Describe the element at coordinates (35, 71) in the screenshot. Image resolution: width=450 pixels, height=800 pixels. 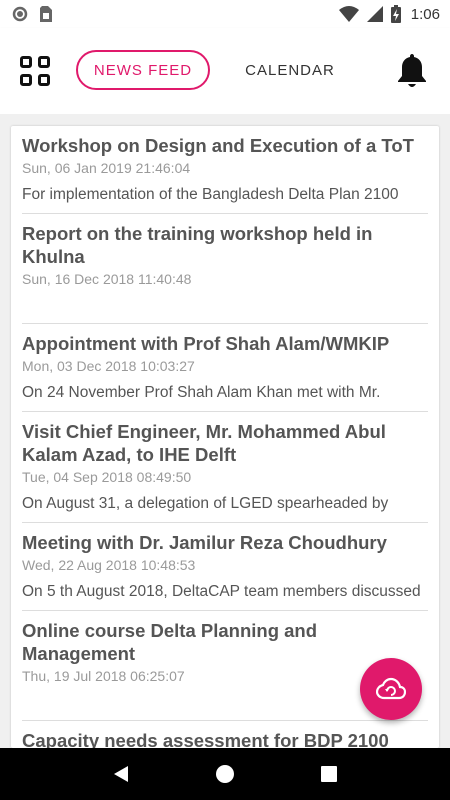
I see `menu-grid-icon` at that location.